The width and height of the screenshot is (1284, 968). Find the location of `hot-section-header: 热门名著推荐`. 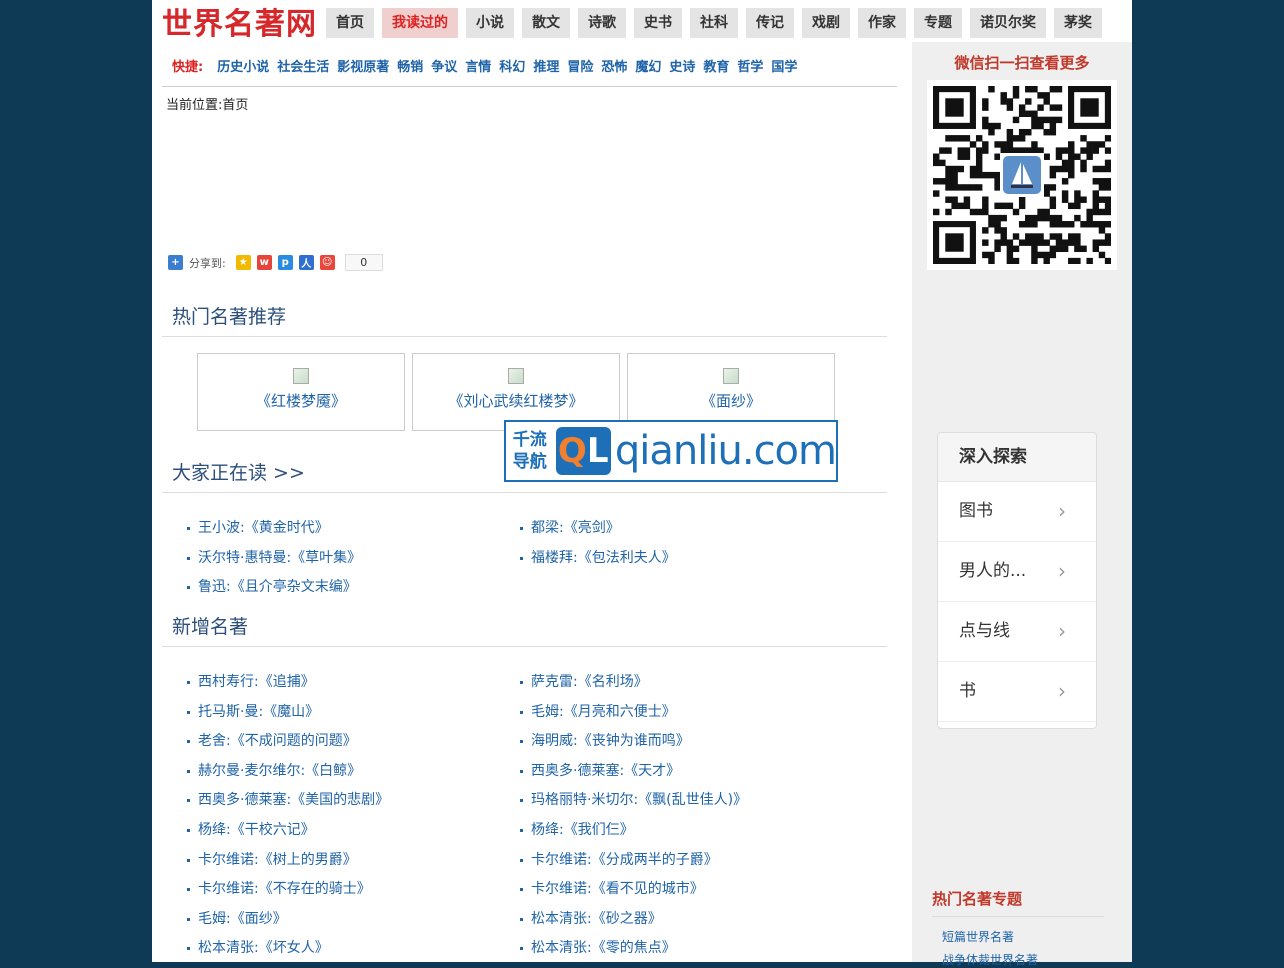

hot-section-header: 热门名著推荐 is located at coordinates (524, 318).